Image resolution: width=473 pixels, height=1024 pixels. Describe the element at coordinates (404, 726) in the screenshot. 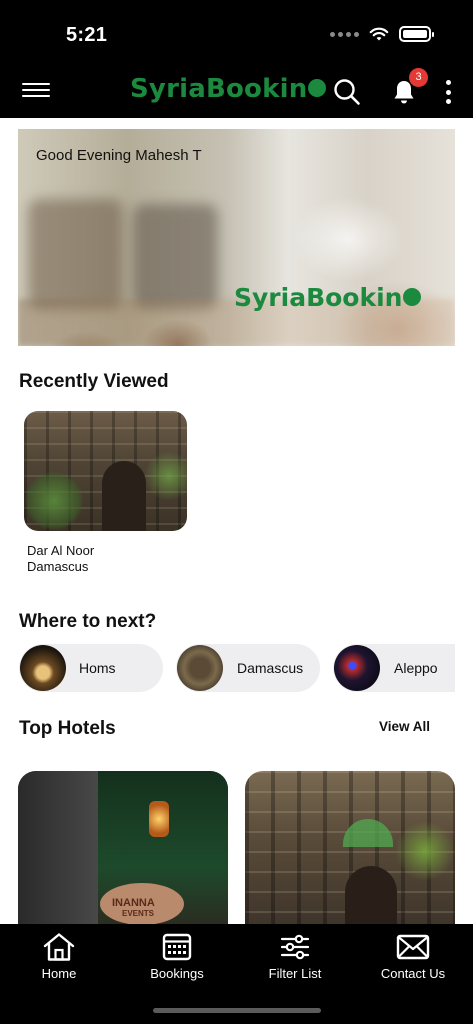

I see `view-all-link: View All` at that location.